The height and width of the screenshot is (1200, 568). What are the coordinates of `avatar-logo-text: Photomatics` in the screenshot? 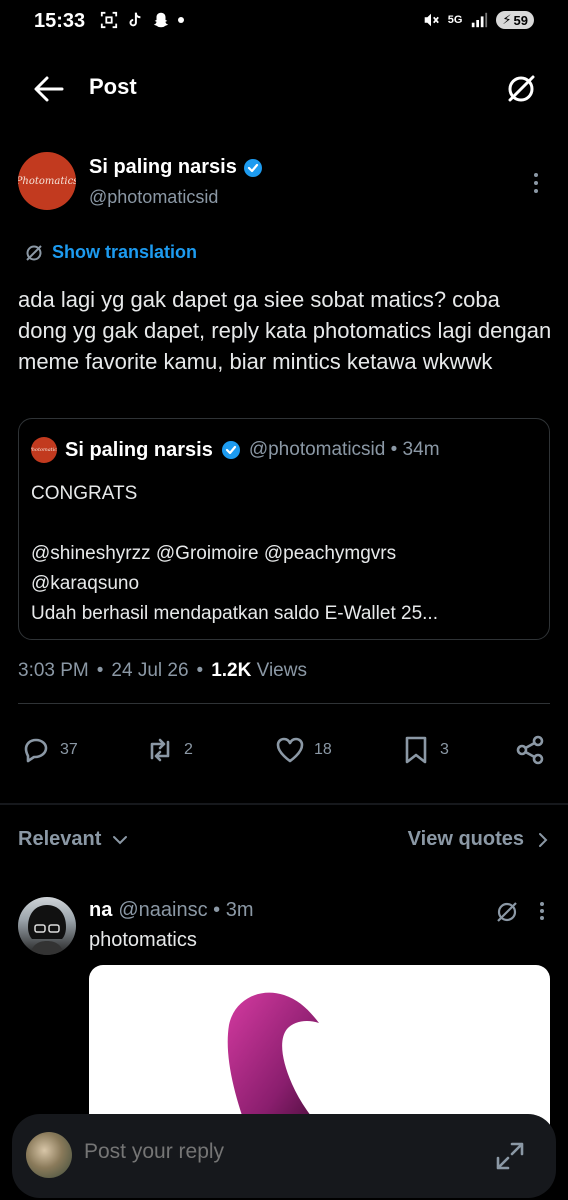 It's located at (47, 181).